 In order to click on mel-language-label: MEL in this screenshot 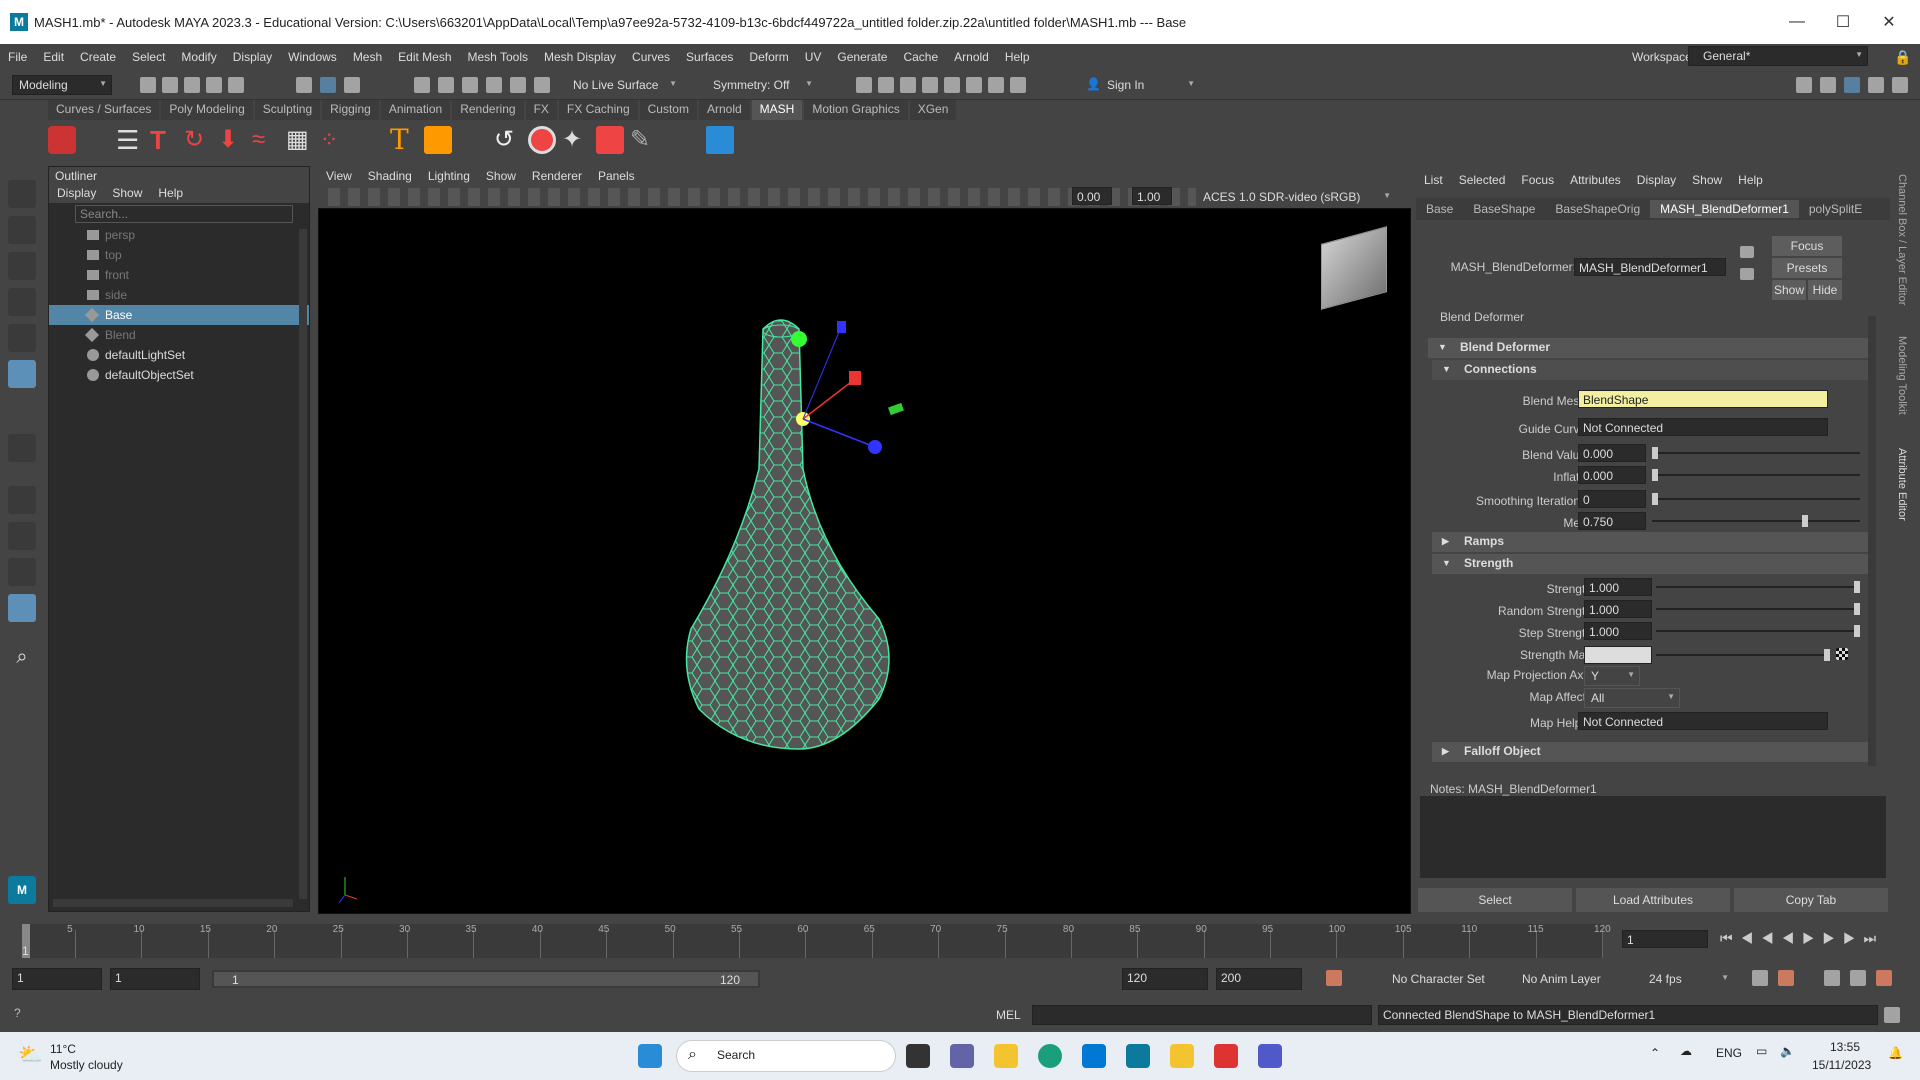, I will do `click(1008, 1015)`.